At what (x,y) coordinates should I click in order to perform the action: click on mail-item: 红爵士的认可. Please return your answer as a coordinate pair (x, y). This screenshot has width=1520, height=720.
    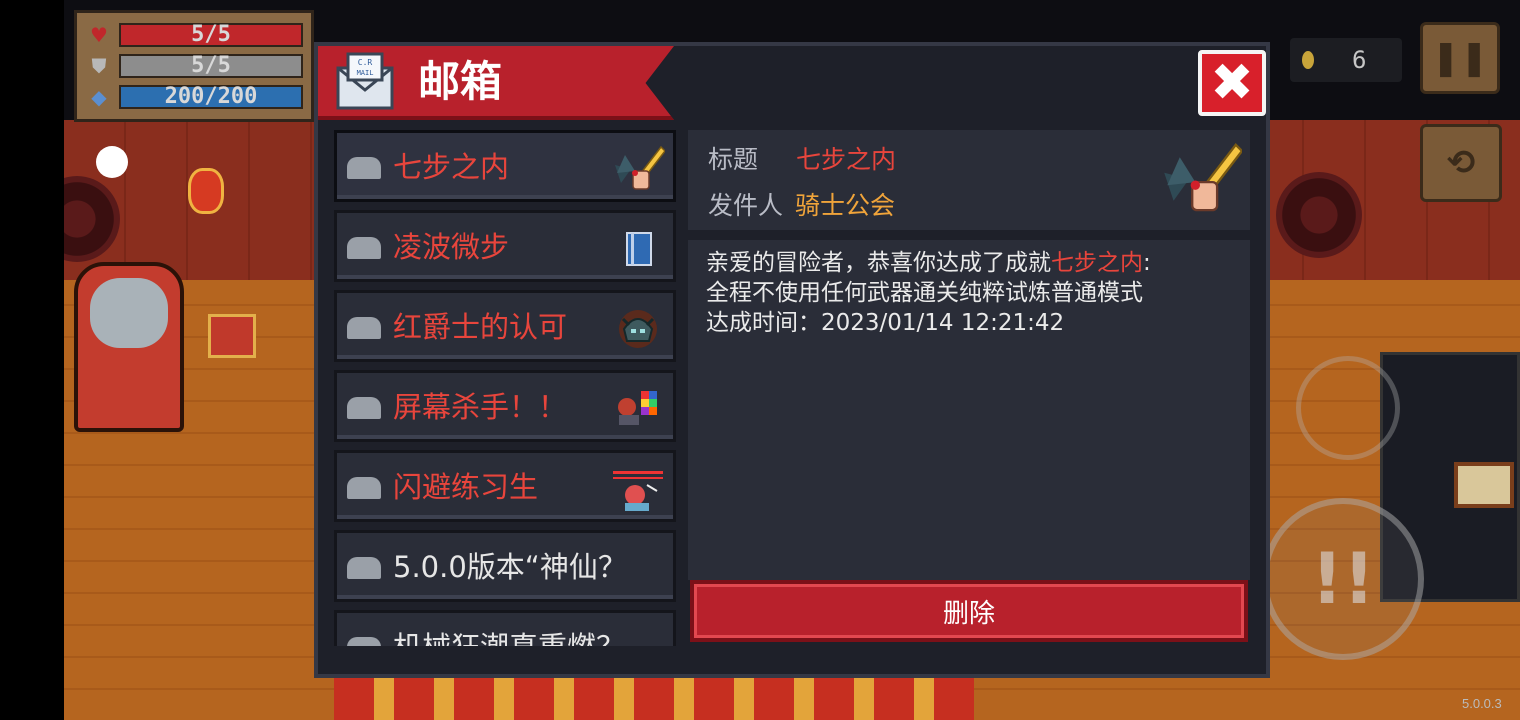
    Looking at the image, I should click on (505, 326).